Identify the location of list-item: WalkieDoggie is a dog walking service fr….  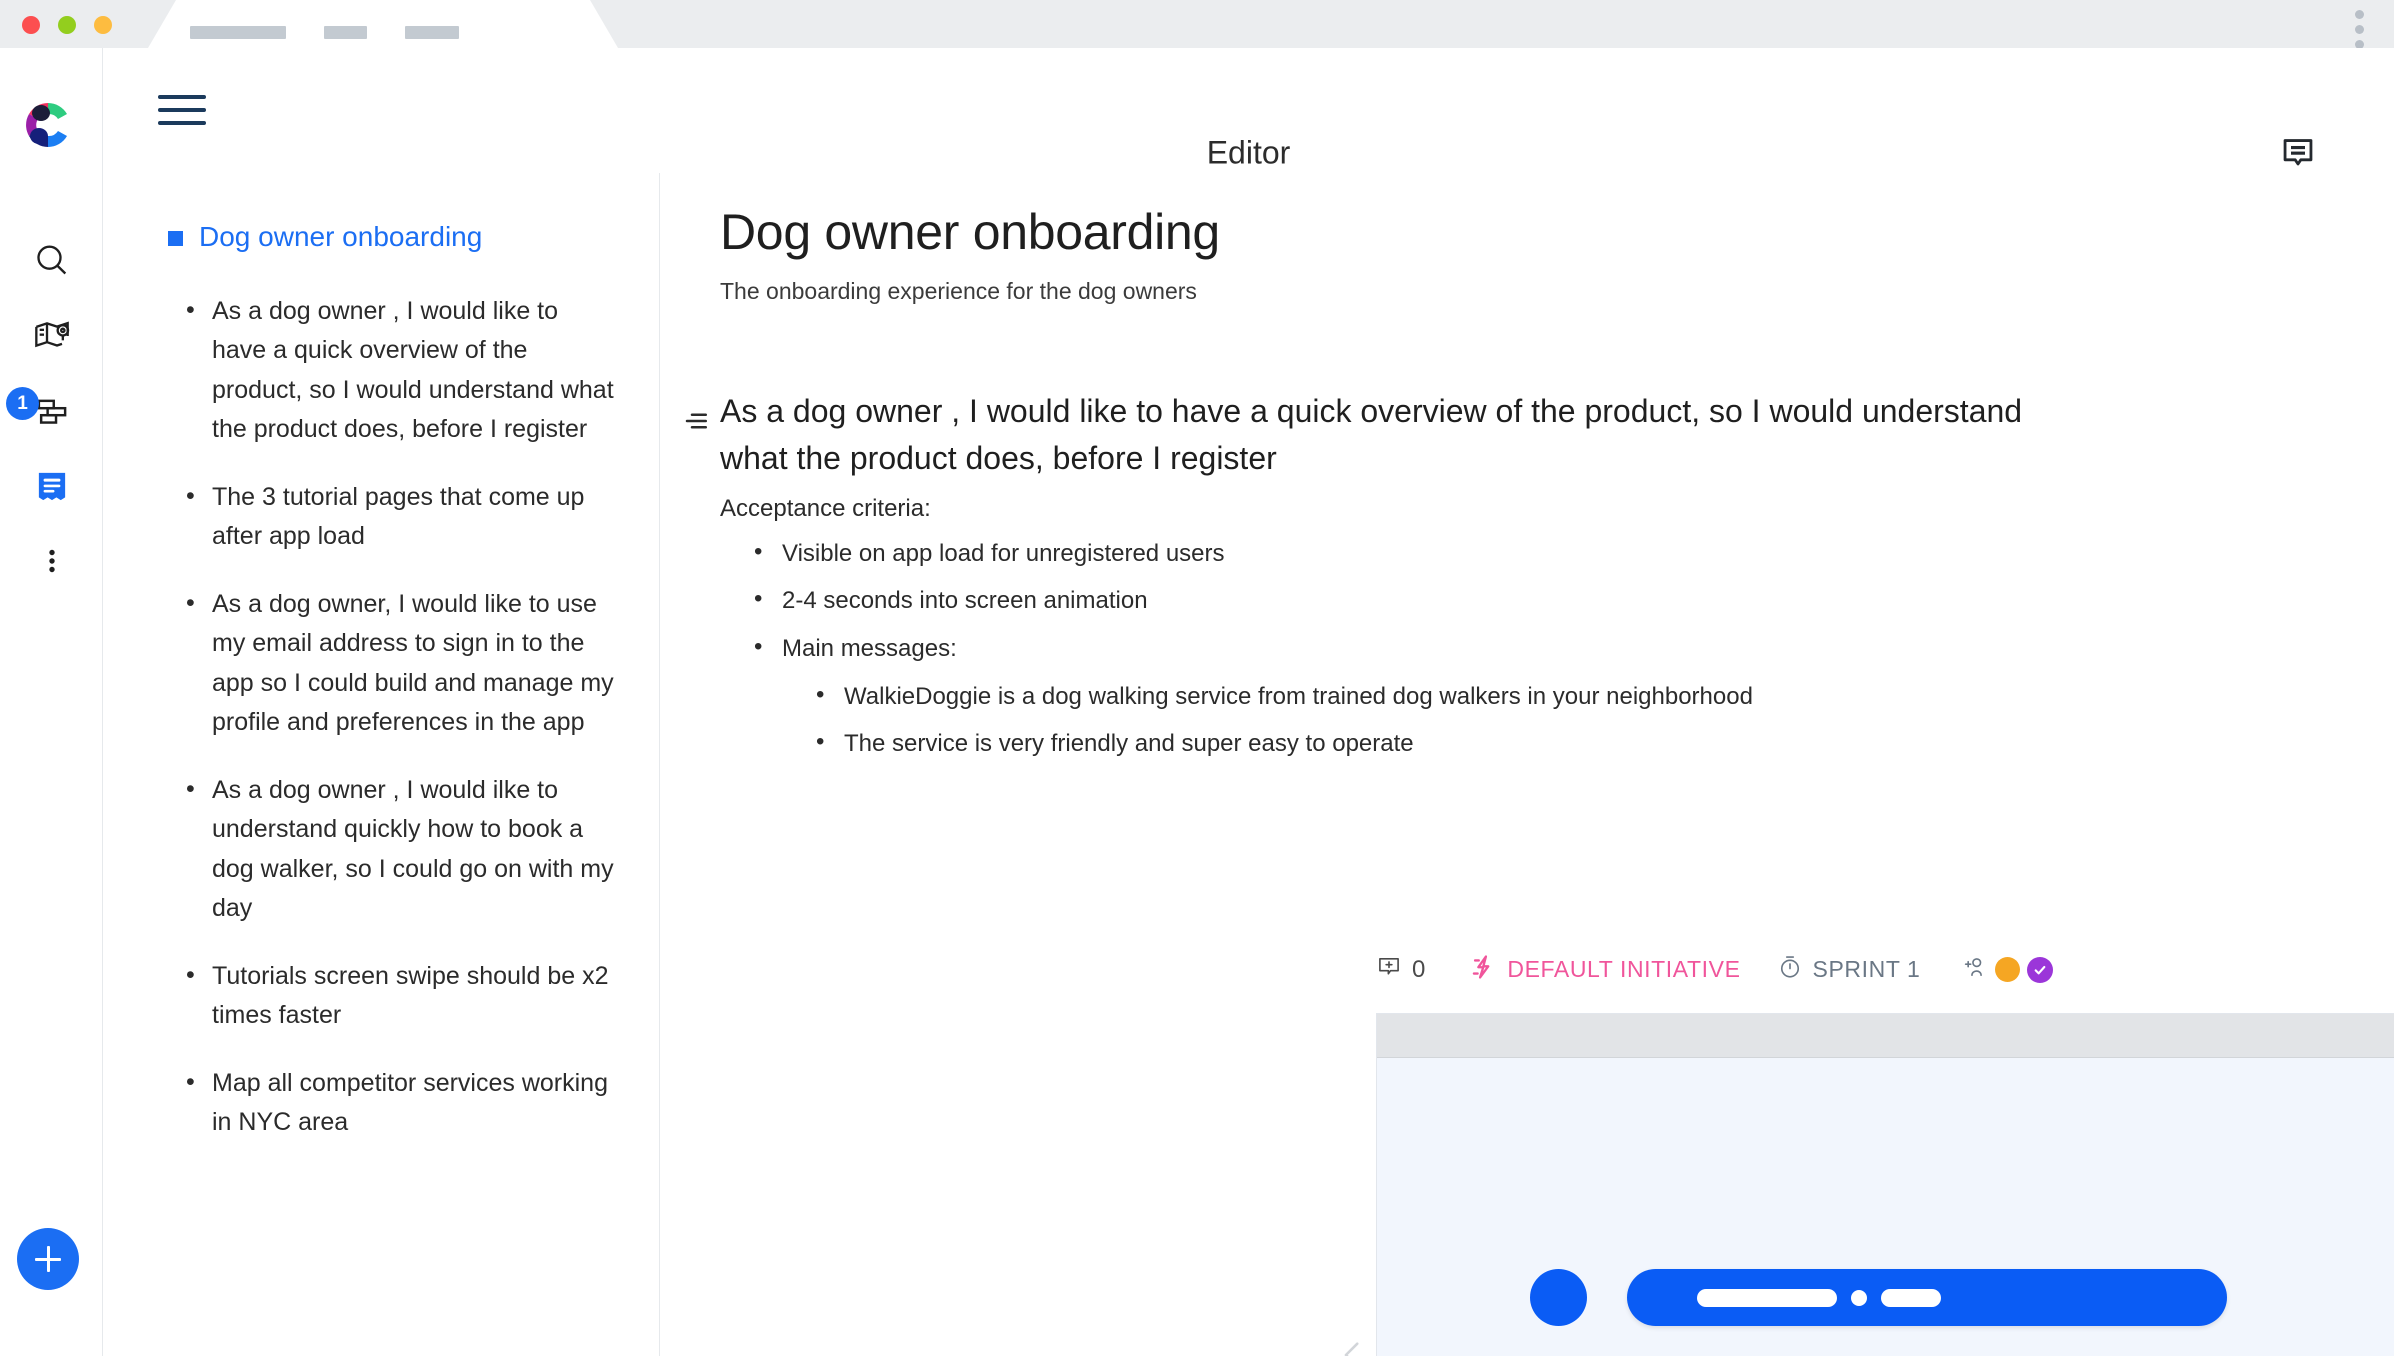
(1603, 696).